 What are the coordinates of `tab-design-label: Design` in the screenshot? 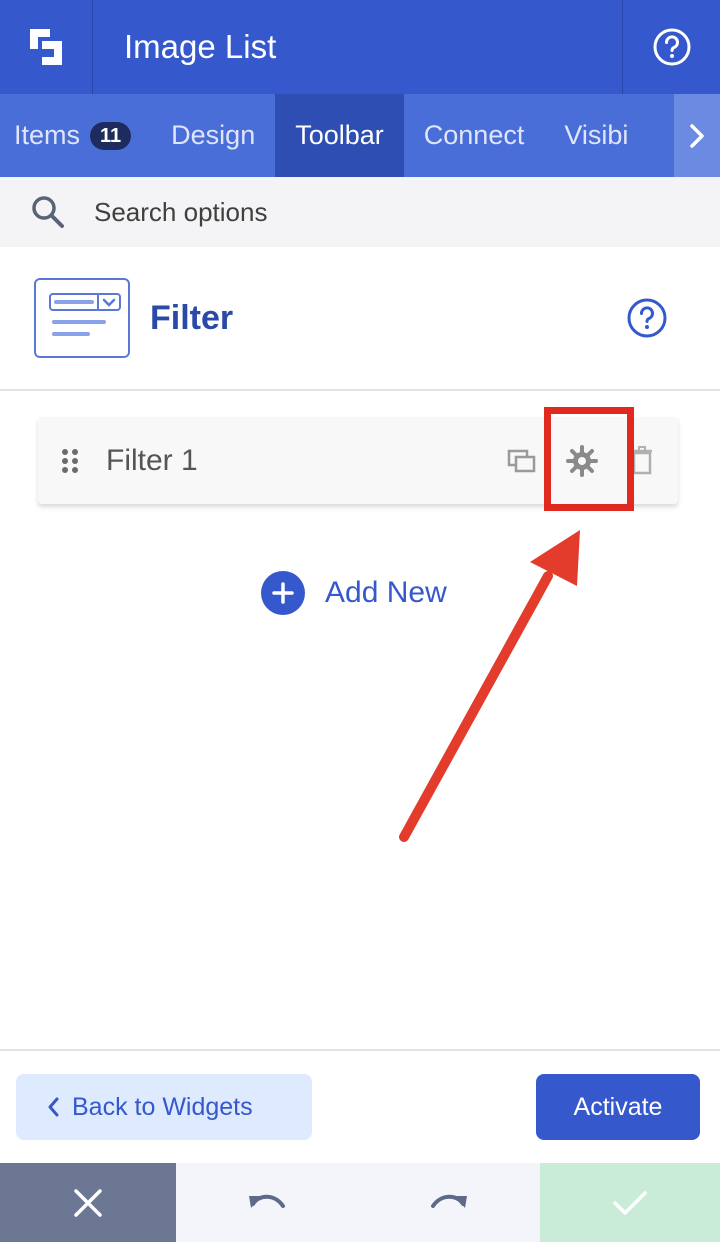 It's located at (213, 135).